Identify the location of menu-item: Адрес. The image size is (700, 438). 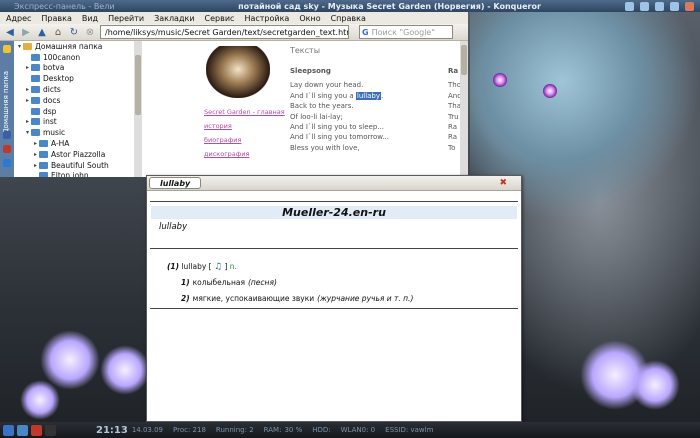
(18, 18).